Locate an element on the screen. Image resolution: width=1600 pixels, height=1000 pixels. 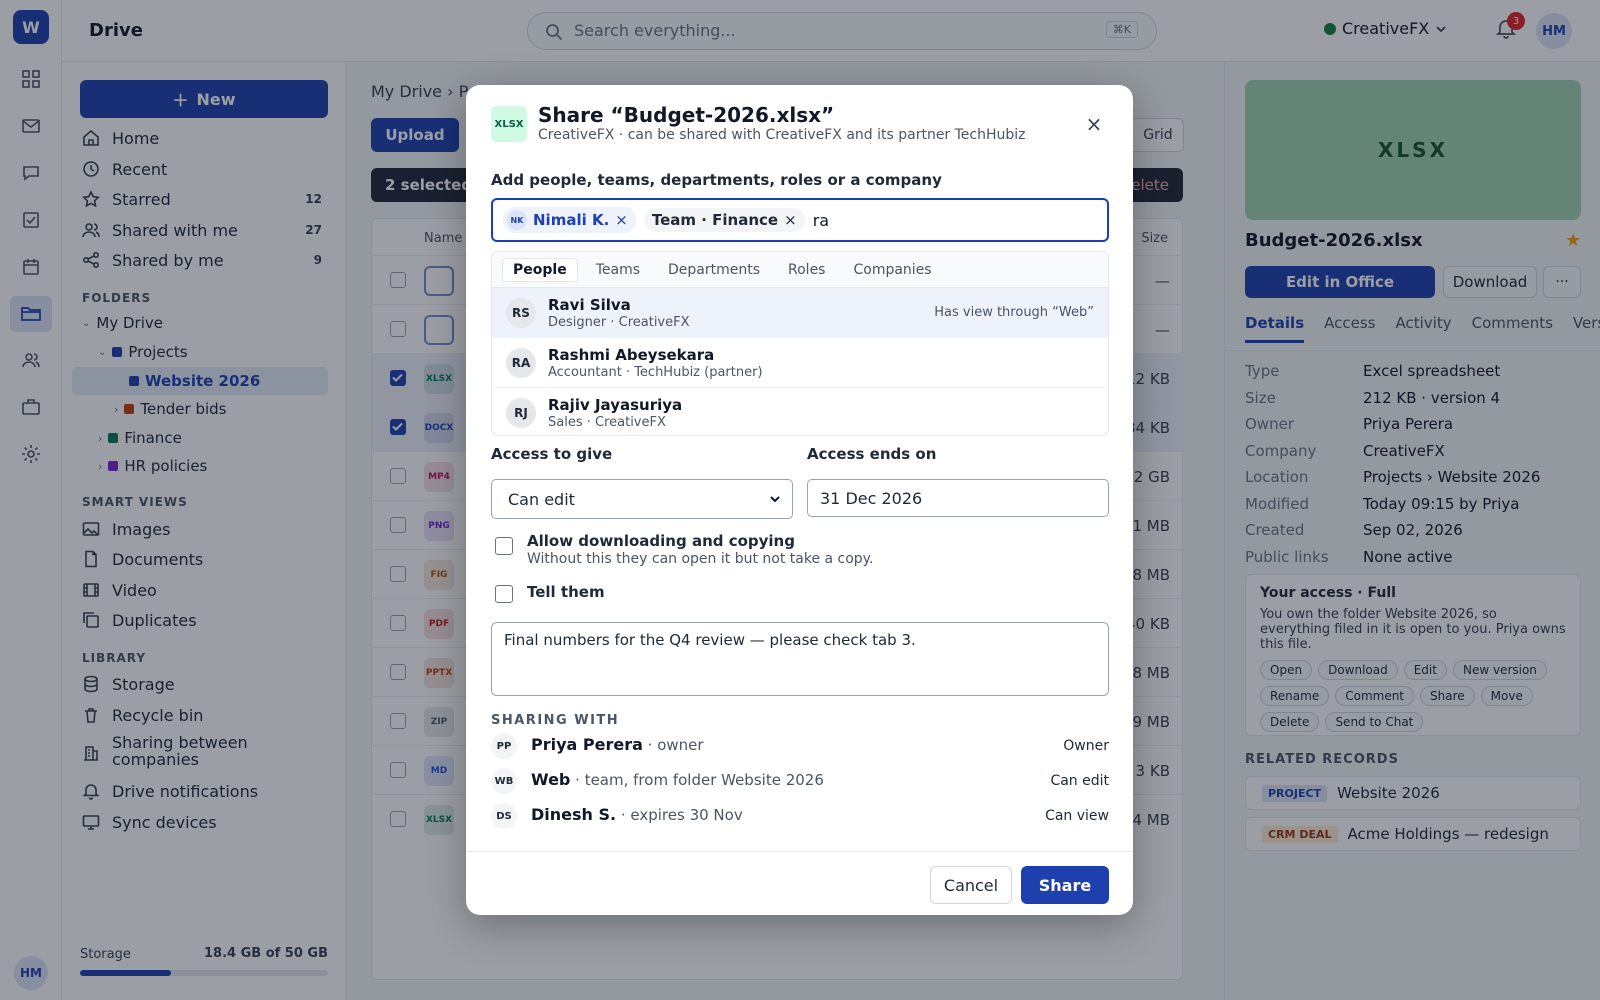
tab-teams: Teams is located at coordinates (618, 270).